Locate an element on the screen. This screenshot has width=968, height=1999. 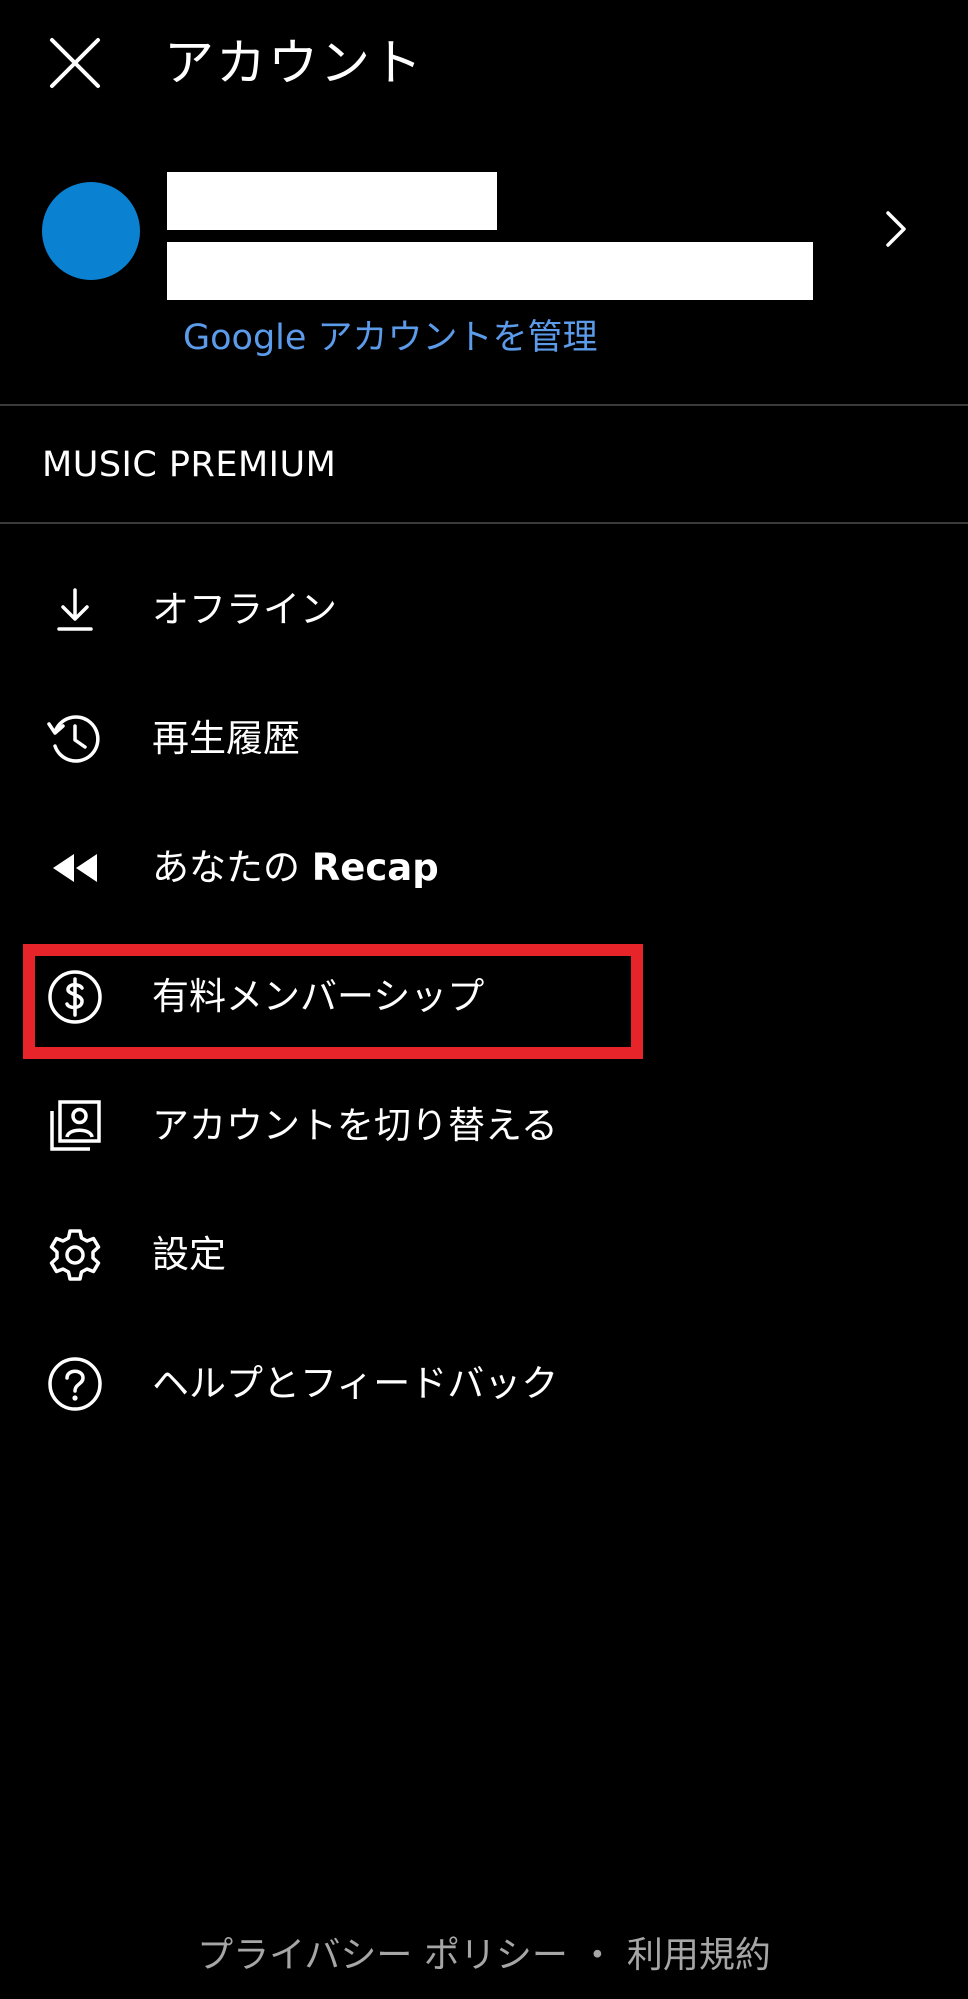
download-icon is located at coordinates (75, 610).